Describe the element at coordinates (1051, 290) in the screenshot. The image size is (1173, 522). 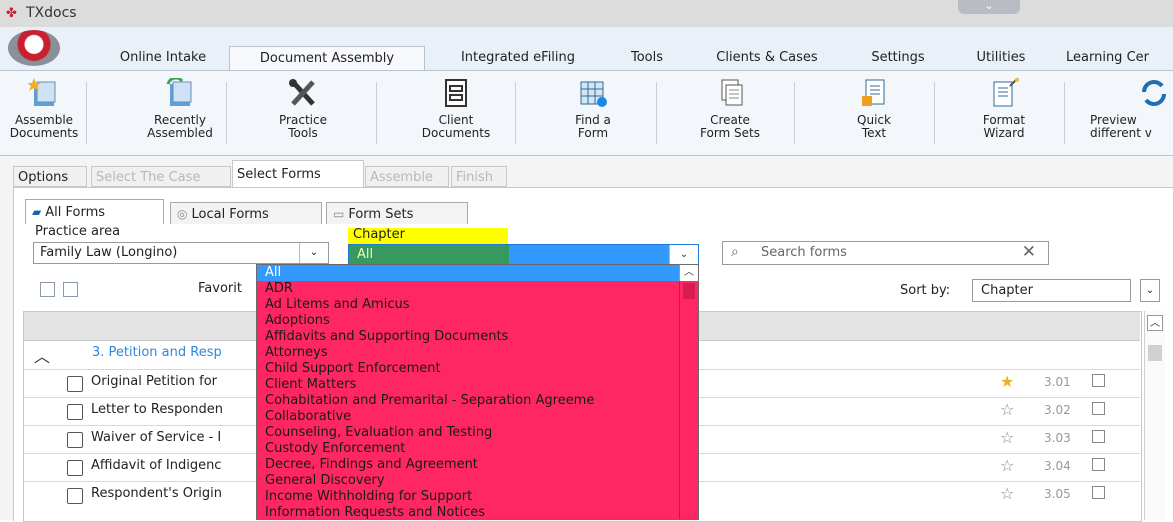
I see `sort-by-select: Chapter` at that location.